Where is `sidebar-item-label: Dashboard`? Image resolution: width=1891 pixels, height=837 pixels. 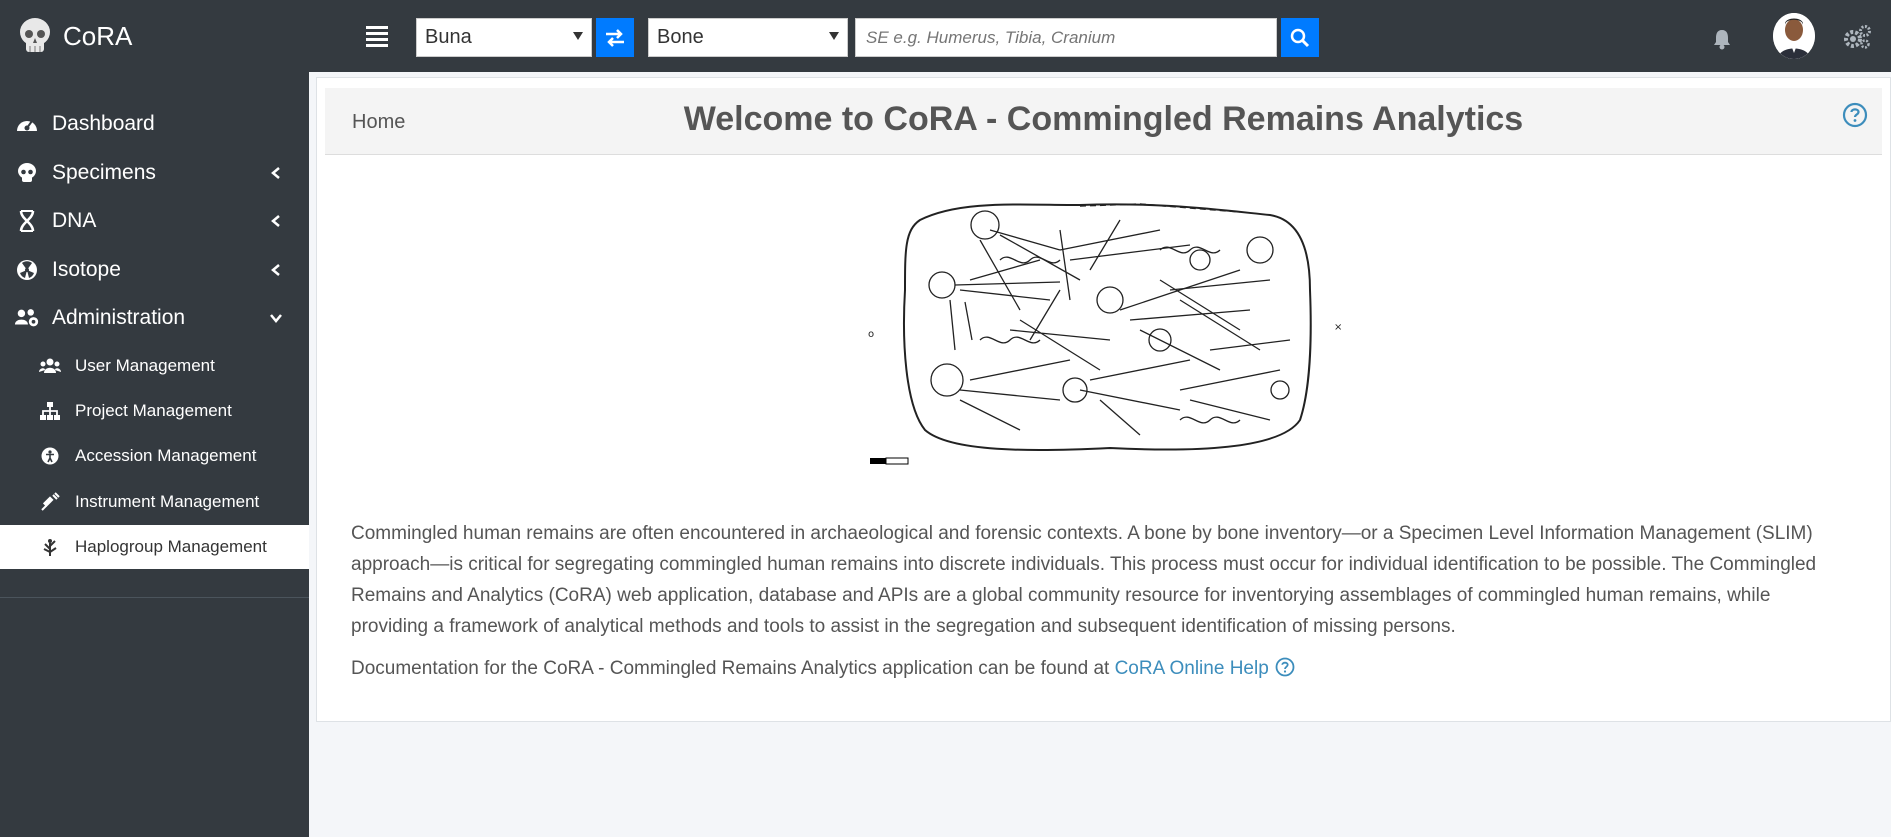
sidebar-item-label: Dashboard is located at coordinates (103, 123).